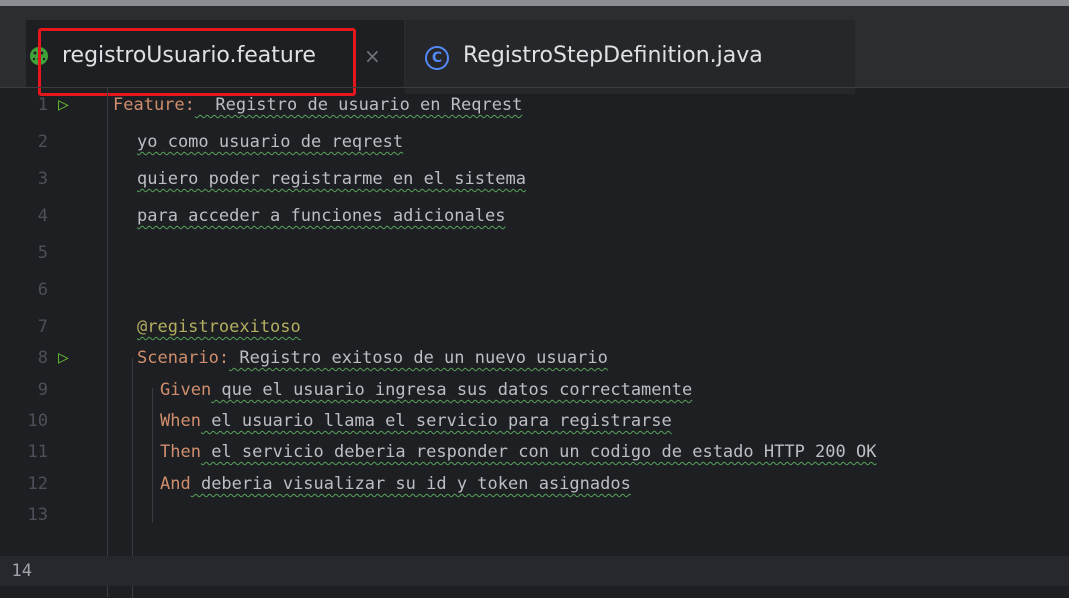 This screenshot has height=598, width=1069. I want to click on close-tab-icon: ×, so click(372, 56).